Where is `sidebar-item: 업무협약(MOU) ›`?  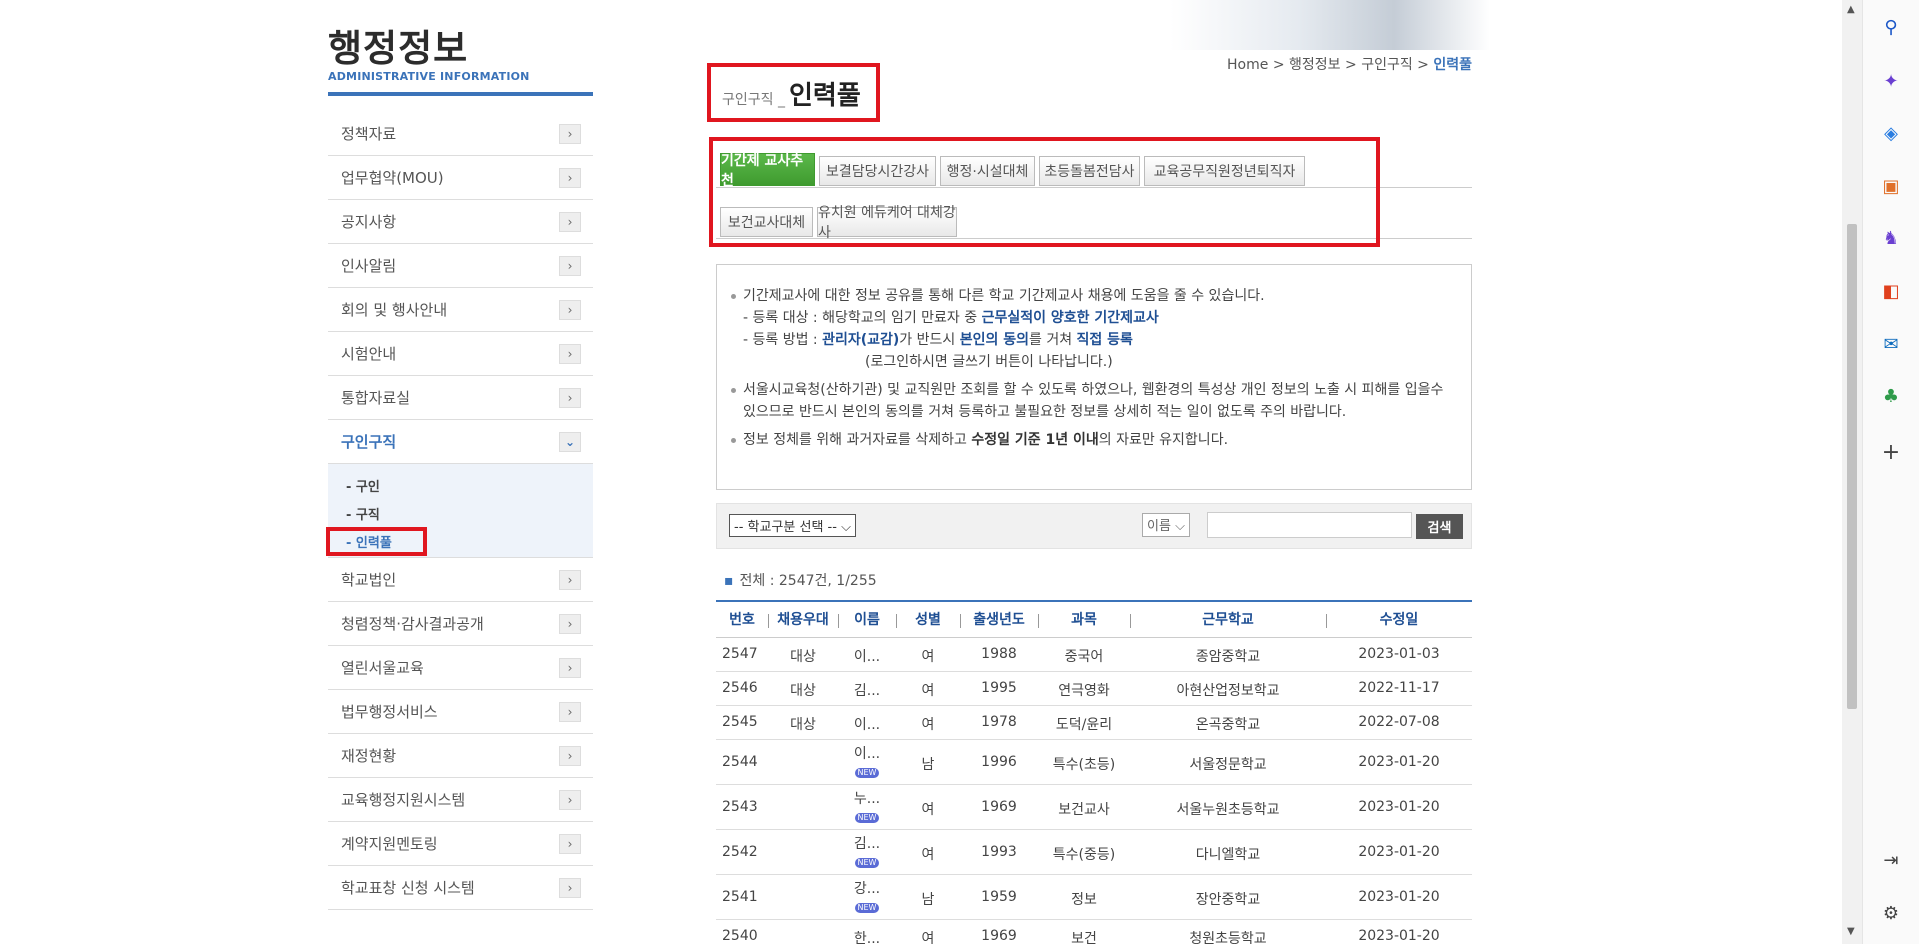
sidebar-item: 업무협약(MOU) › is located at coordinates (460, 178).